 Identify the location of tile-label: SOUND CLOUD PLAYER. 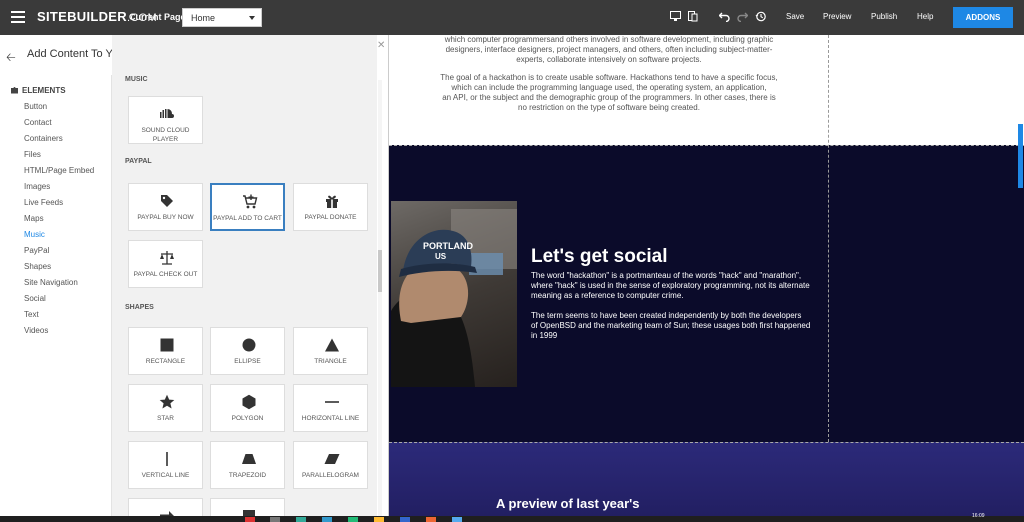
(165, 135).